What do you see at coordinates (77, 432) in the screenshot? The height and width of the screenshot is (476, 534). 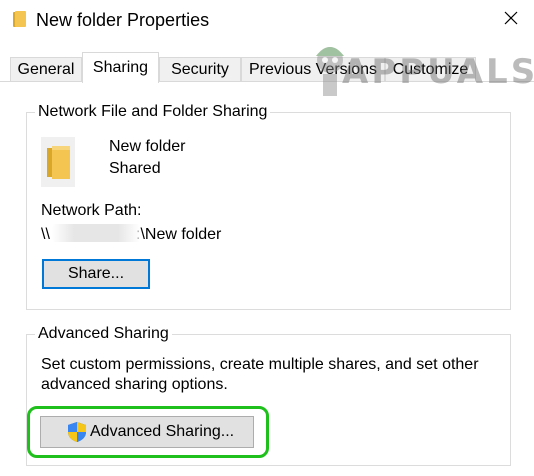 I see `uac-shield-icon` at bounding box center [77, 432].